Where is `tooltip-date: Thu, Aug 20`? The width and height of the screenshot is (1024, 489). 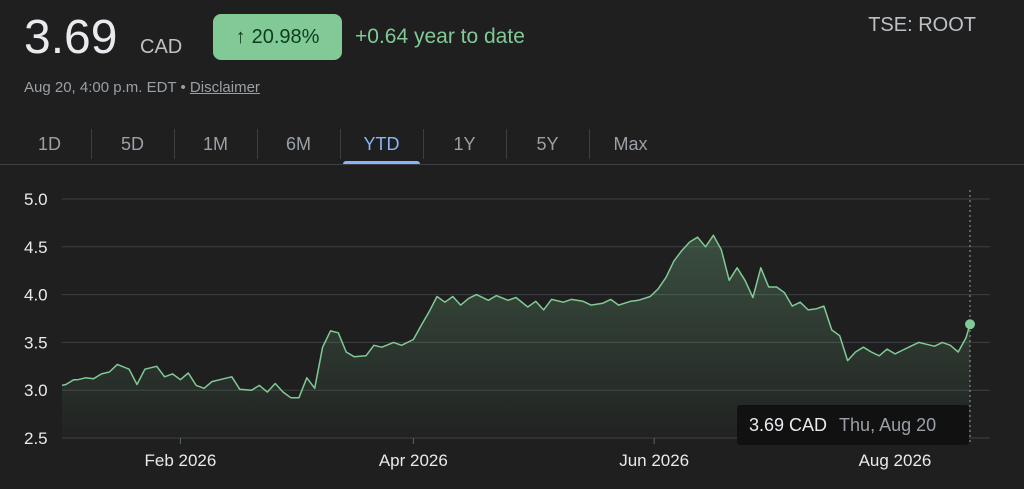 tooltip-date: Thu, Aug 20 is located at coordinates (888, 424).